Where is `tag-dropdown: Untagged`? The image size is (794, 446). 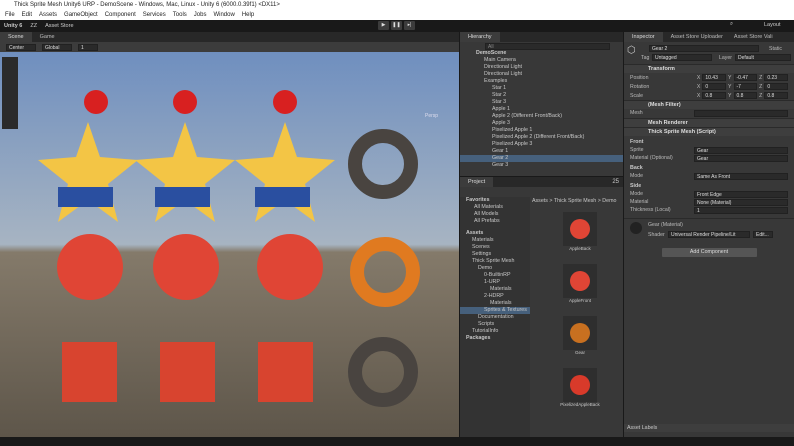
tag-dropdown: Untagged is located at coordinates (682, 57).